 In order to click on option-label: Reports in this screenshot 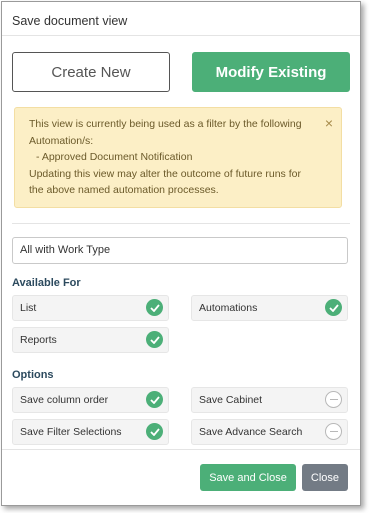, I will do `click(38, 339)`.